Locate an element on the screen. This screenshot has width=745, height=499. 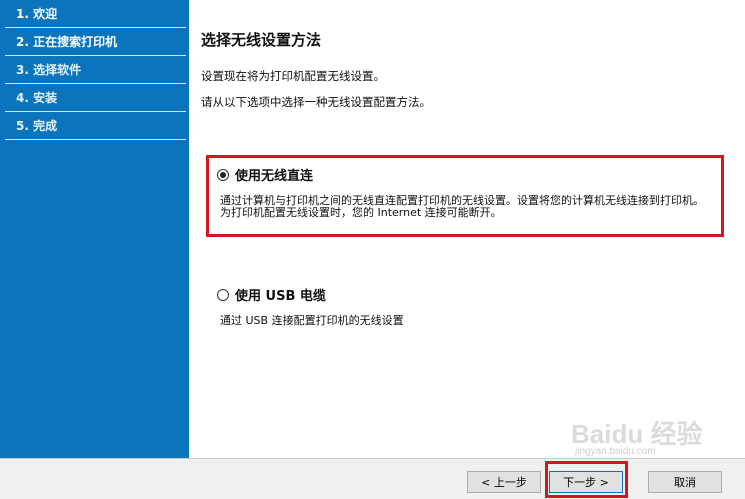
back-button: < 上一步 is located at coordinates (504, 482).